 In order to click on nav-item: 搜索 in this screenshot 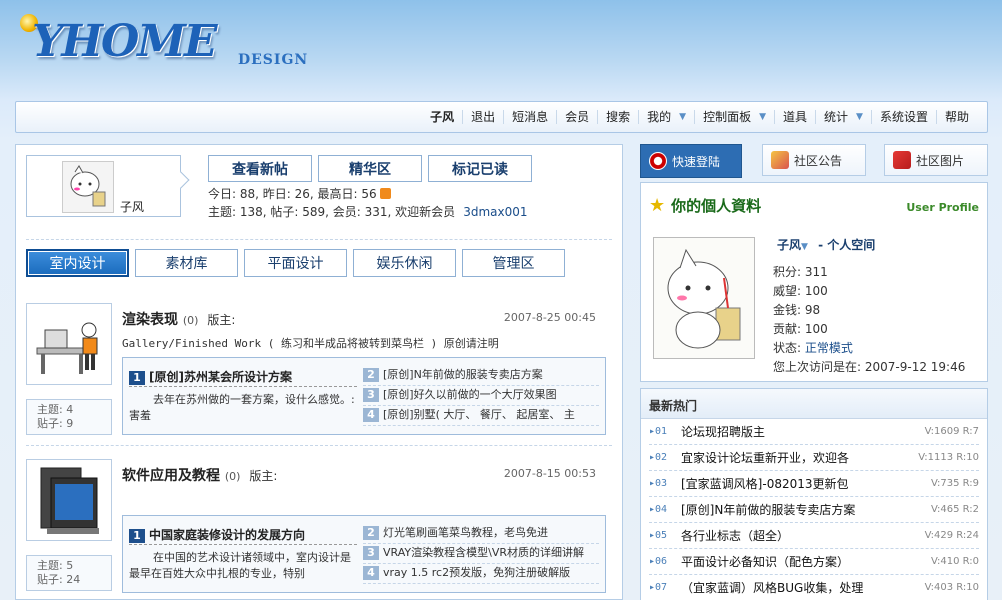, I will do `click(617, 117)`.